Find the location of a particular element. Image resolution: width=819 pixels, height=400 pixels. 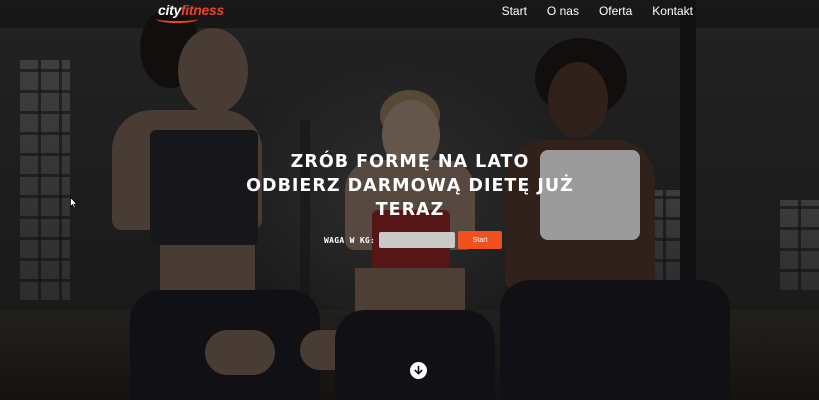

headline-line-2: ODBIERZ DARMOWĄ DIETĘ JUŻ is located at coordinates (410, 186).